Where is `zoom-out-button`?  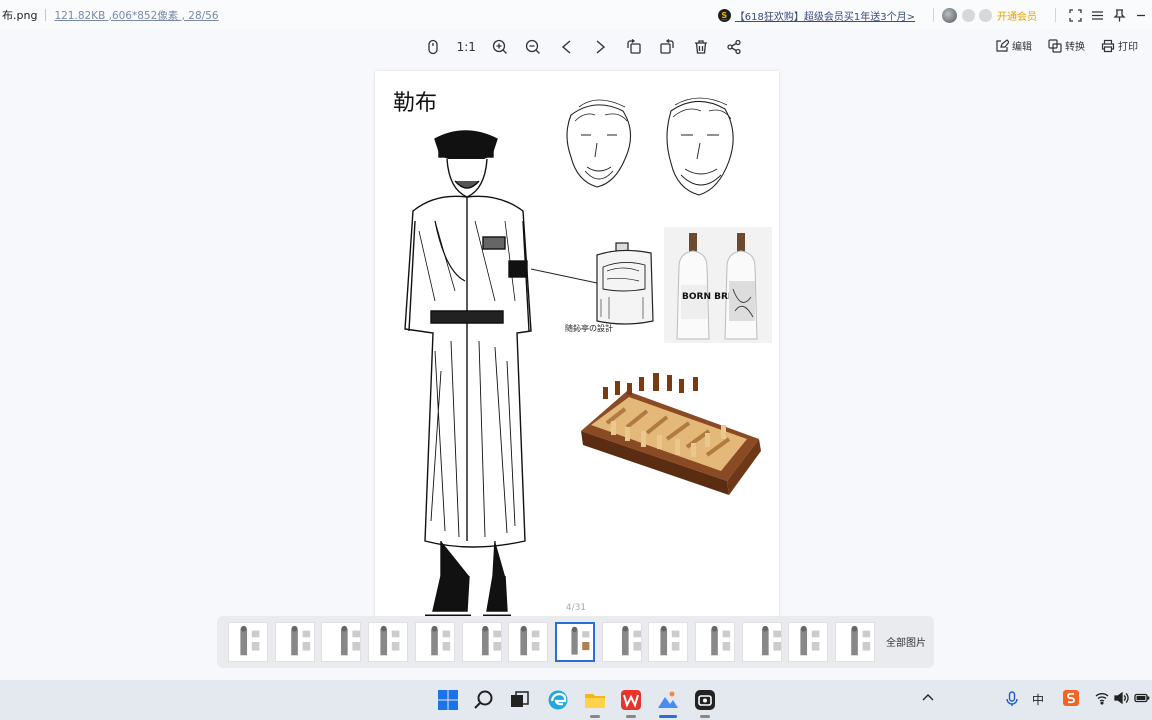 zoom-out-button is located at coordinates (534, 47).